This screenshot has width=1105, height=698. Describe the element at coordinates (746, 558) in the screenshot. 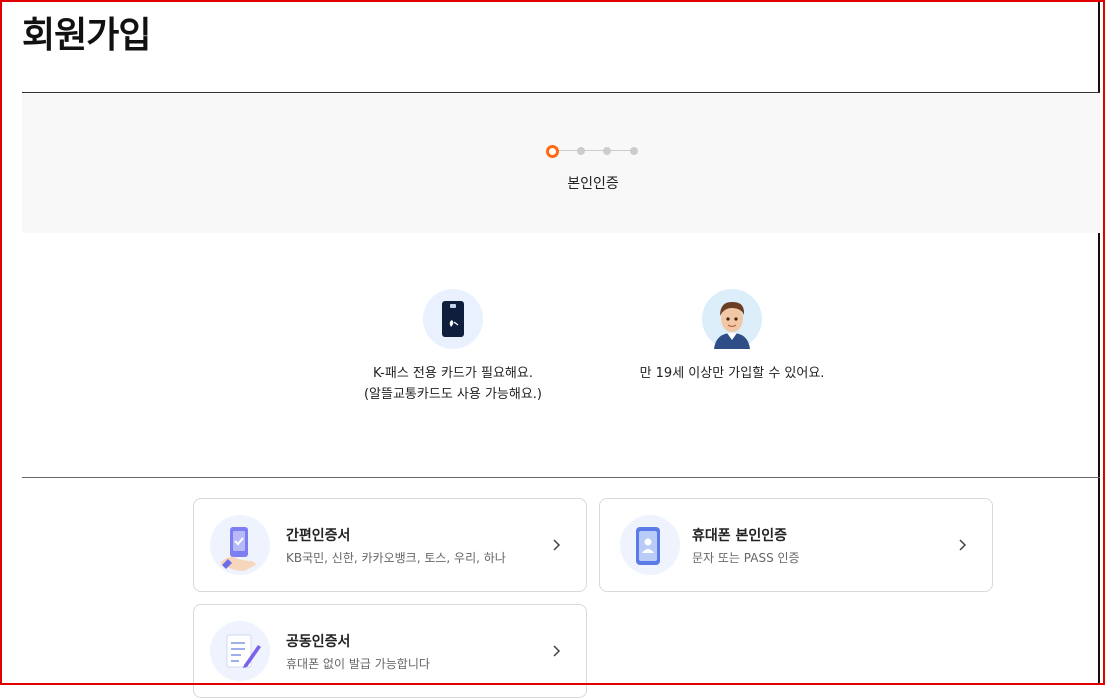

I see `card-description: 문자 또는 PASS 인증` at that location.